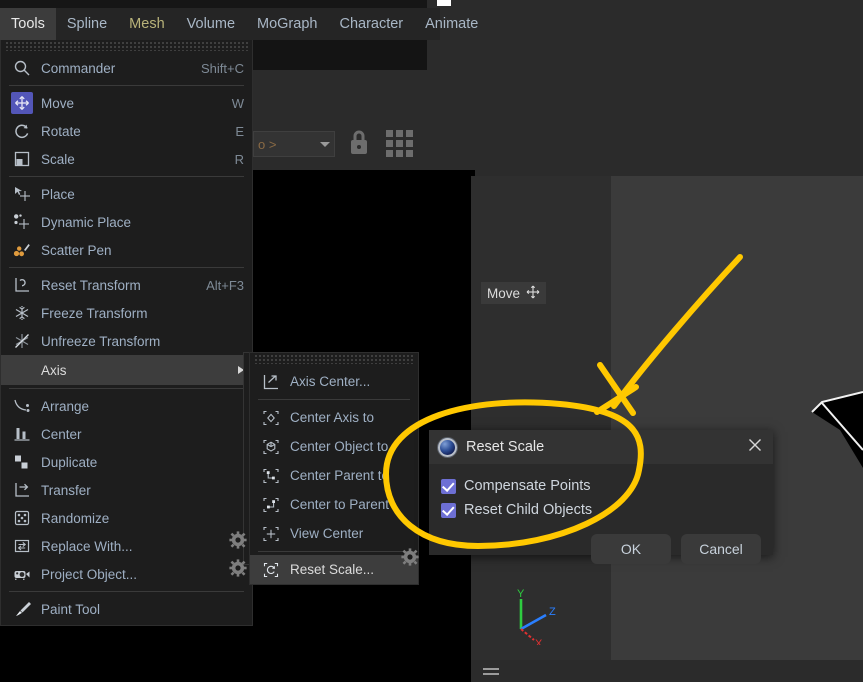  What do you see at coordinates (126, 434) in the screenshot?
I see `menu-item-center: Center` at bounding box center [126, 434].